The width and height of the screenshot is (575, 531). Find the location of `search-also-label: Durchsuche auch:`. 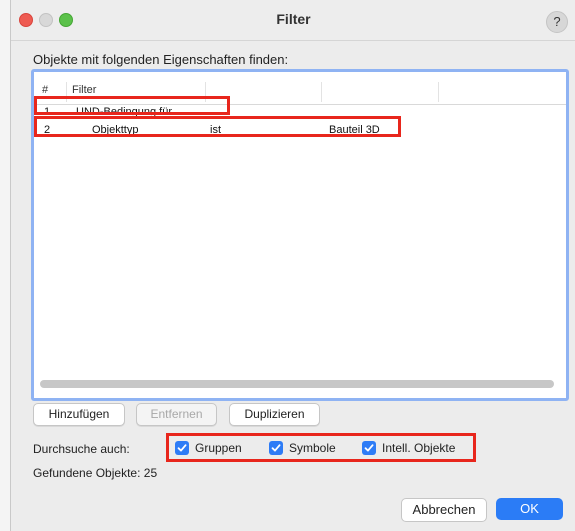

search-also-label: Durchsuche auch: is located at coordinates (81, 449).